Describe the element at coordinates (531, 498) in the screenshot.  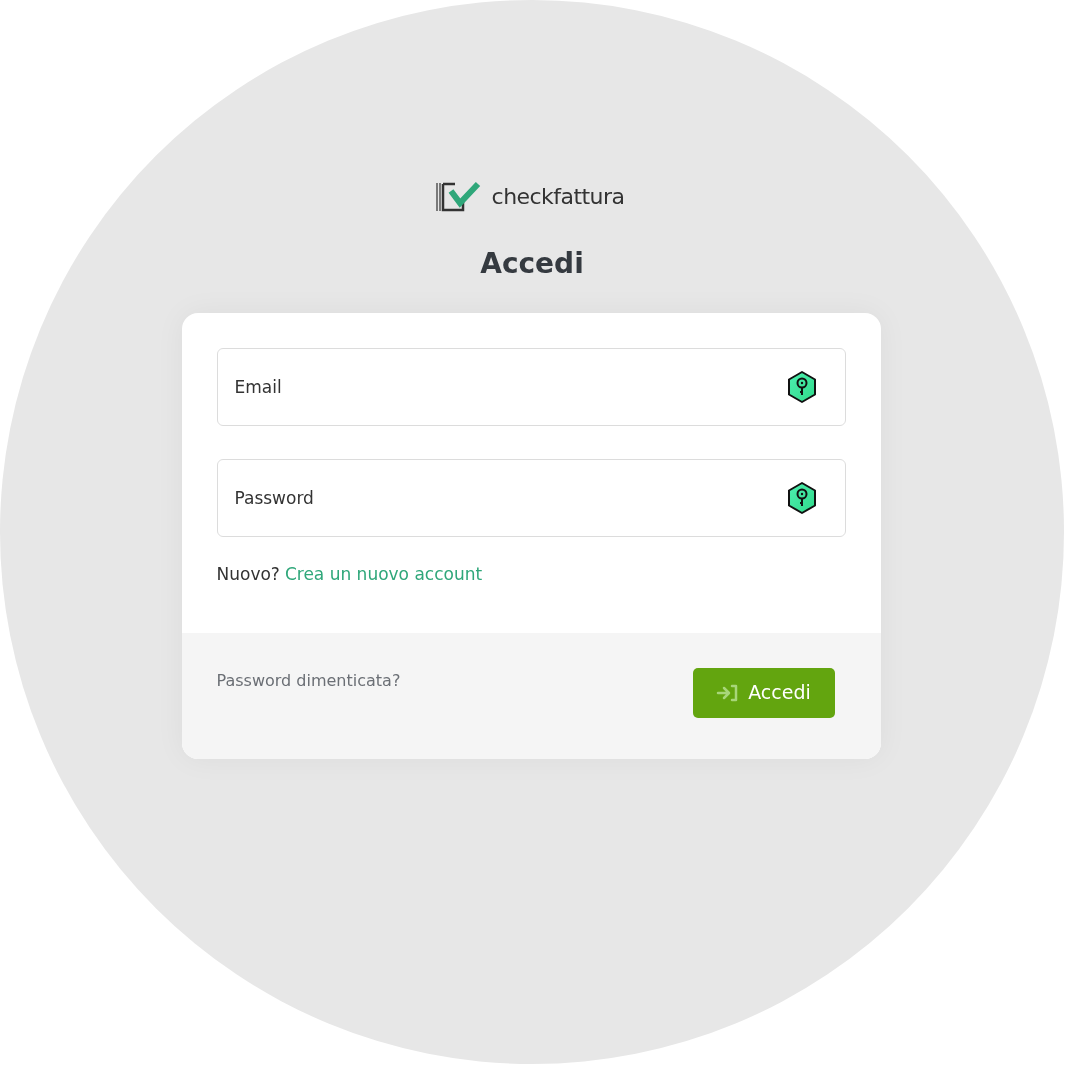
I see `input-field: Password` at that location.